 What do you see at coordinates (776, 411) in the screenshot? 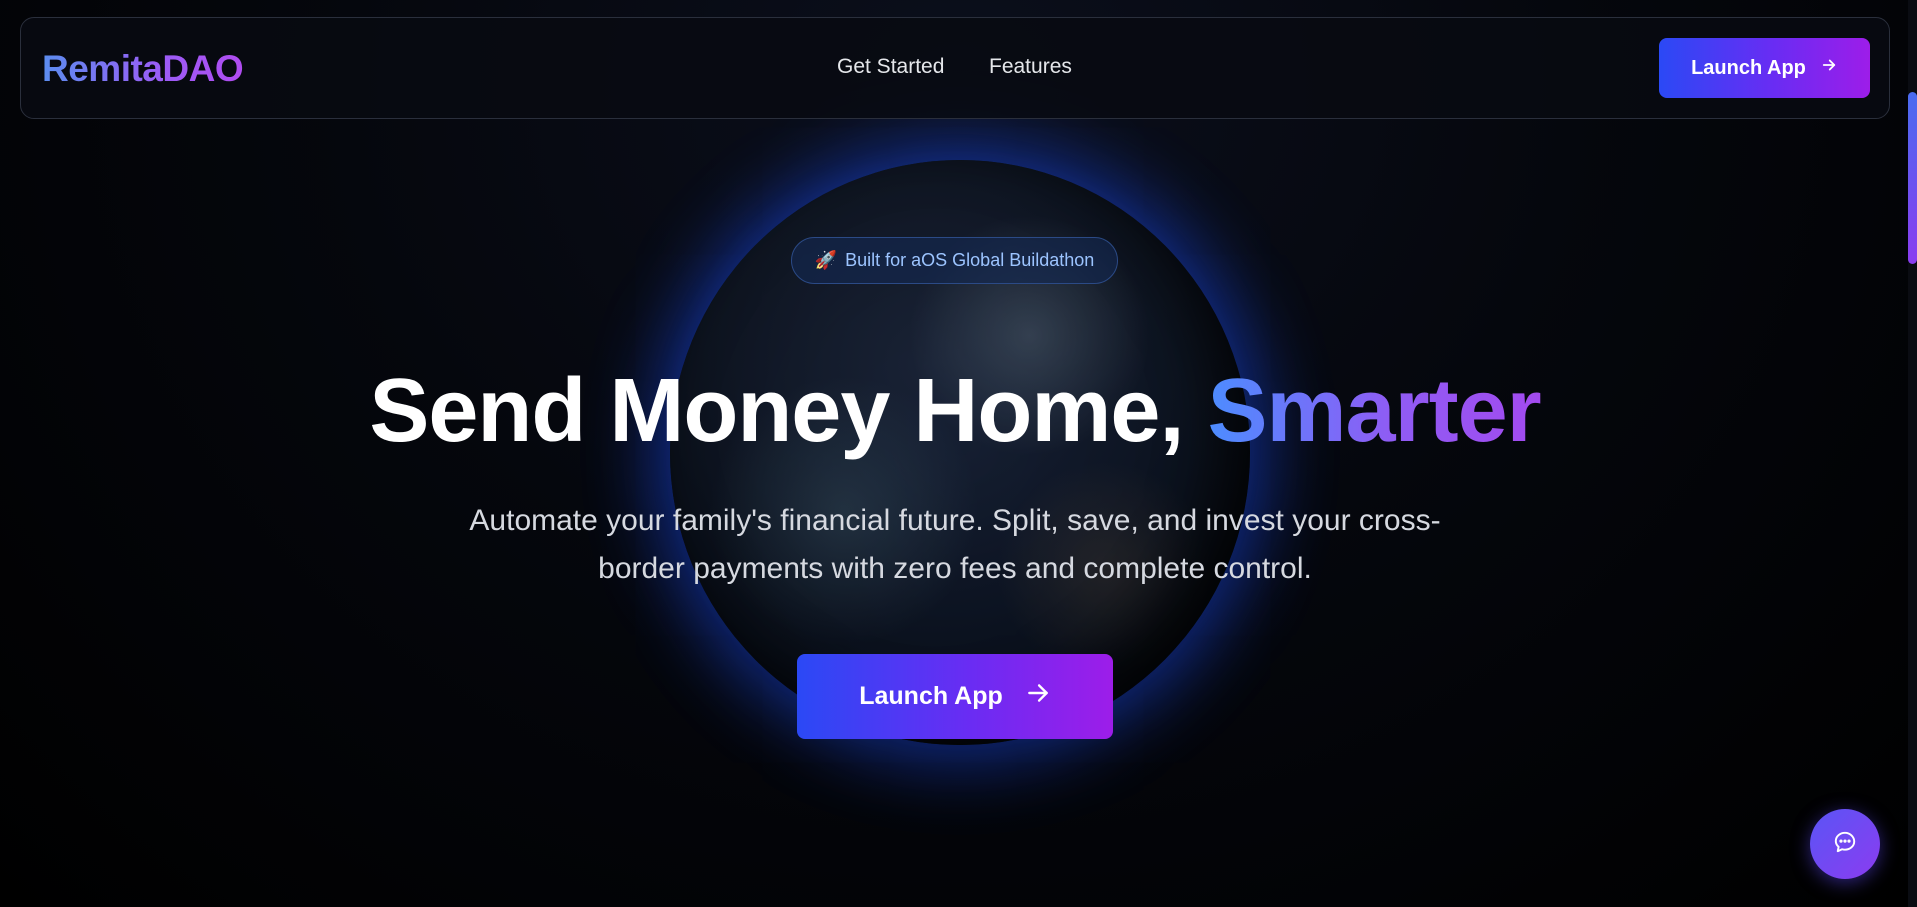
I see `hero-title-main: Send Money Home,` at bounding box center [776, 411].